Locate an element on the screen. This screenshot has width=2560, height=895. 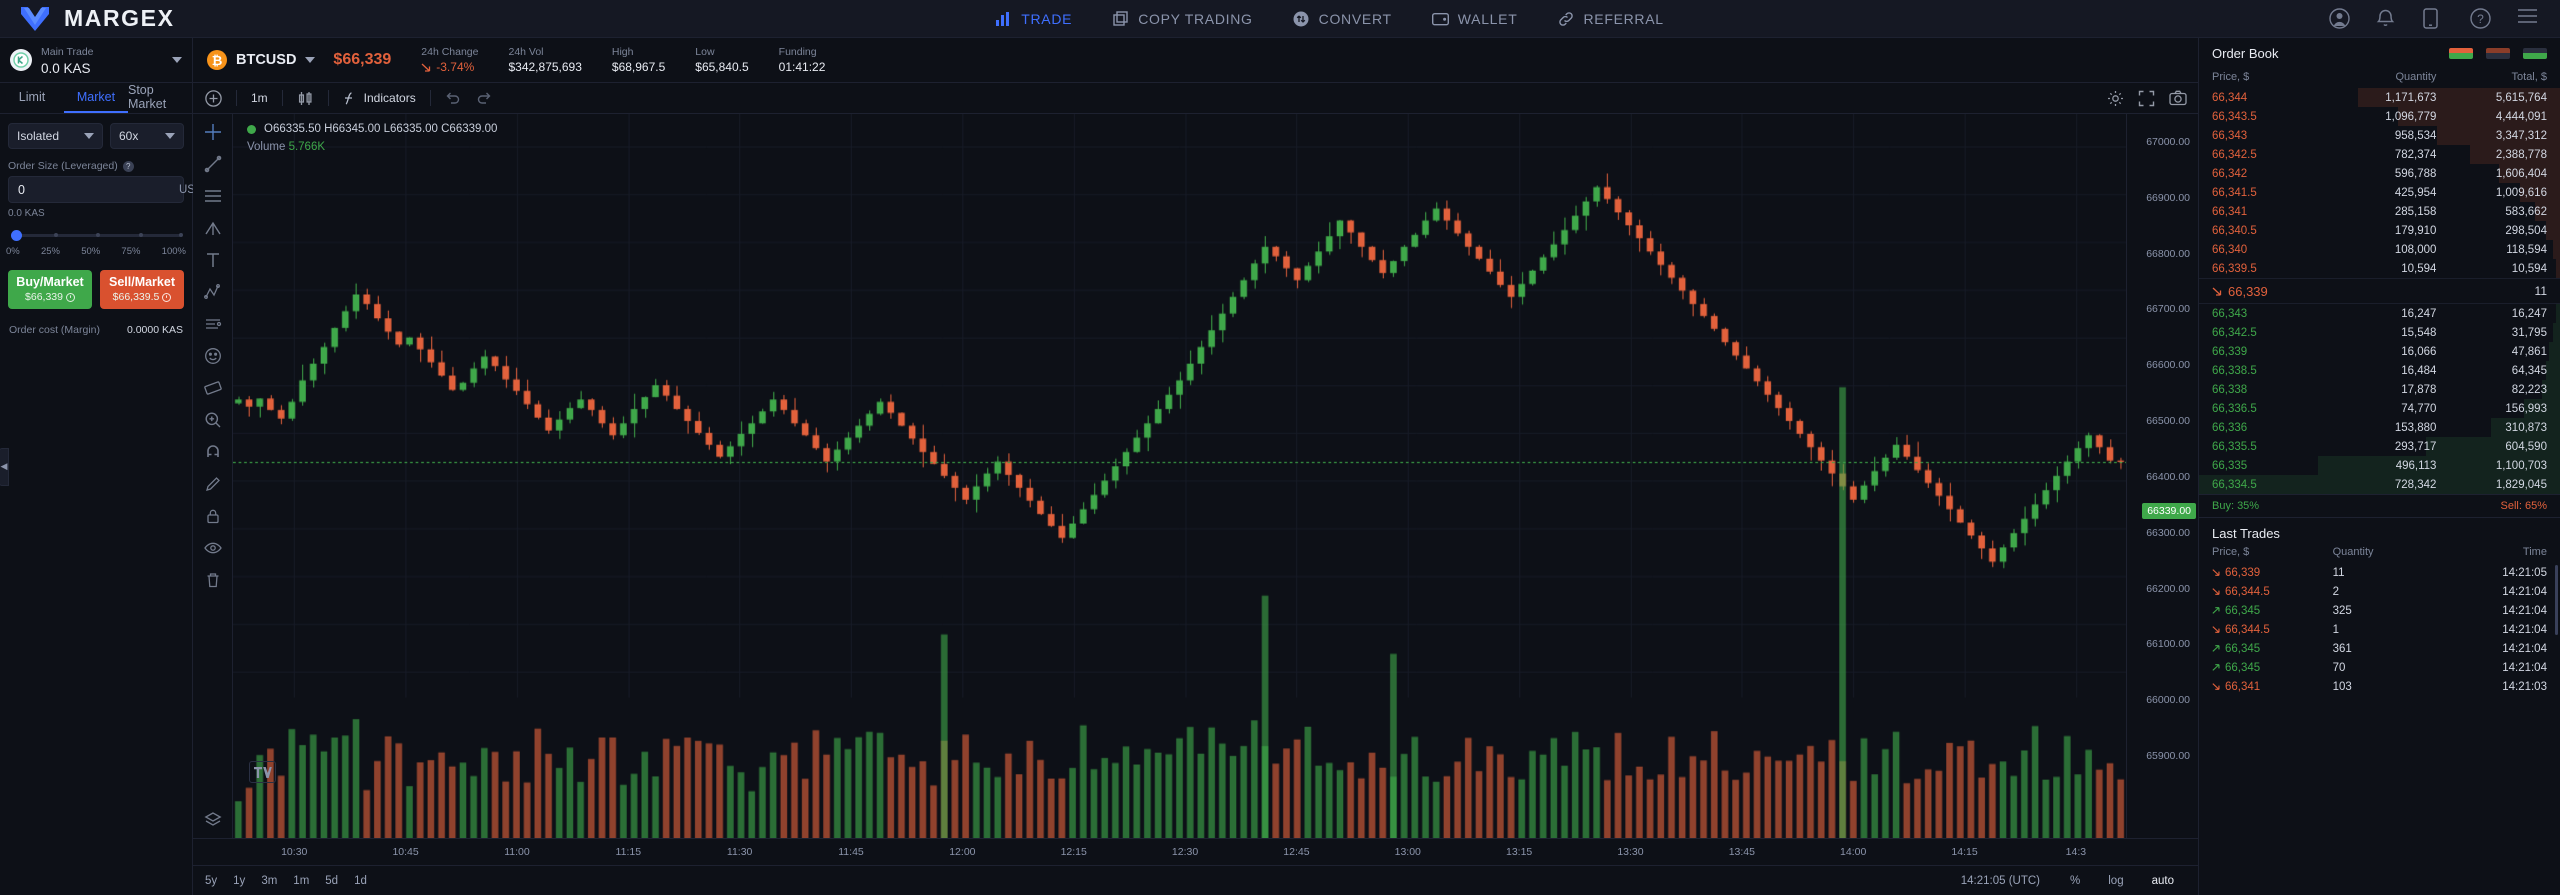
trend-line-icon is located at coordinates (213, 164).